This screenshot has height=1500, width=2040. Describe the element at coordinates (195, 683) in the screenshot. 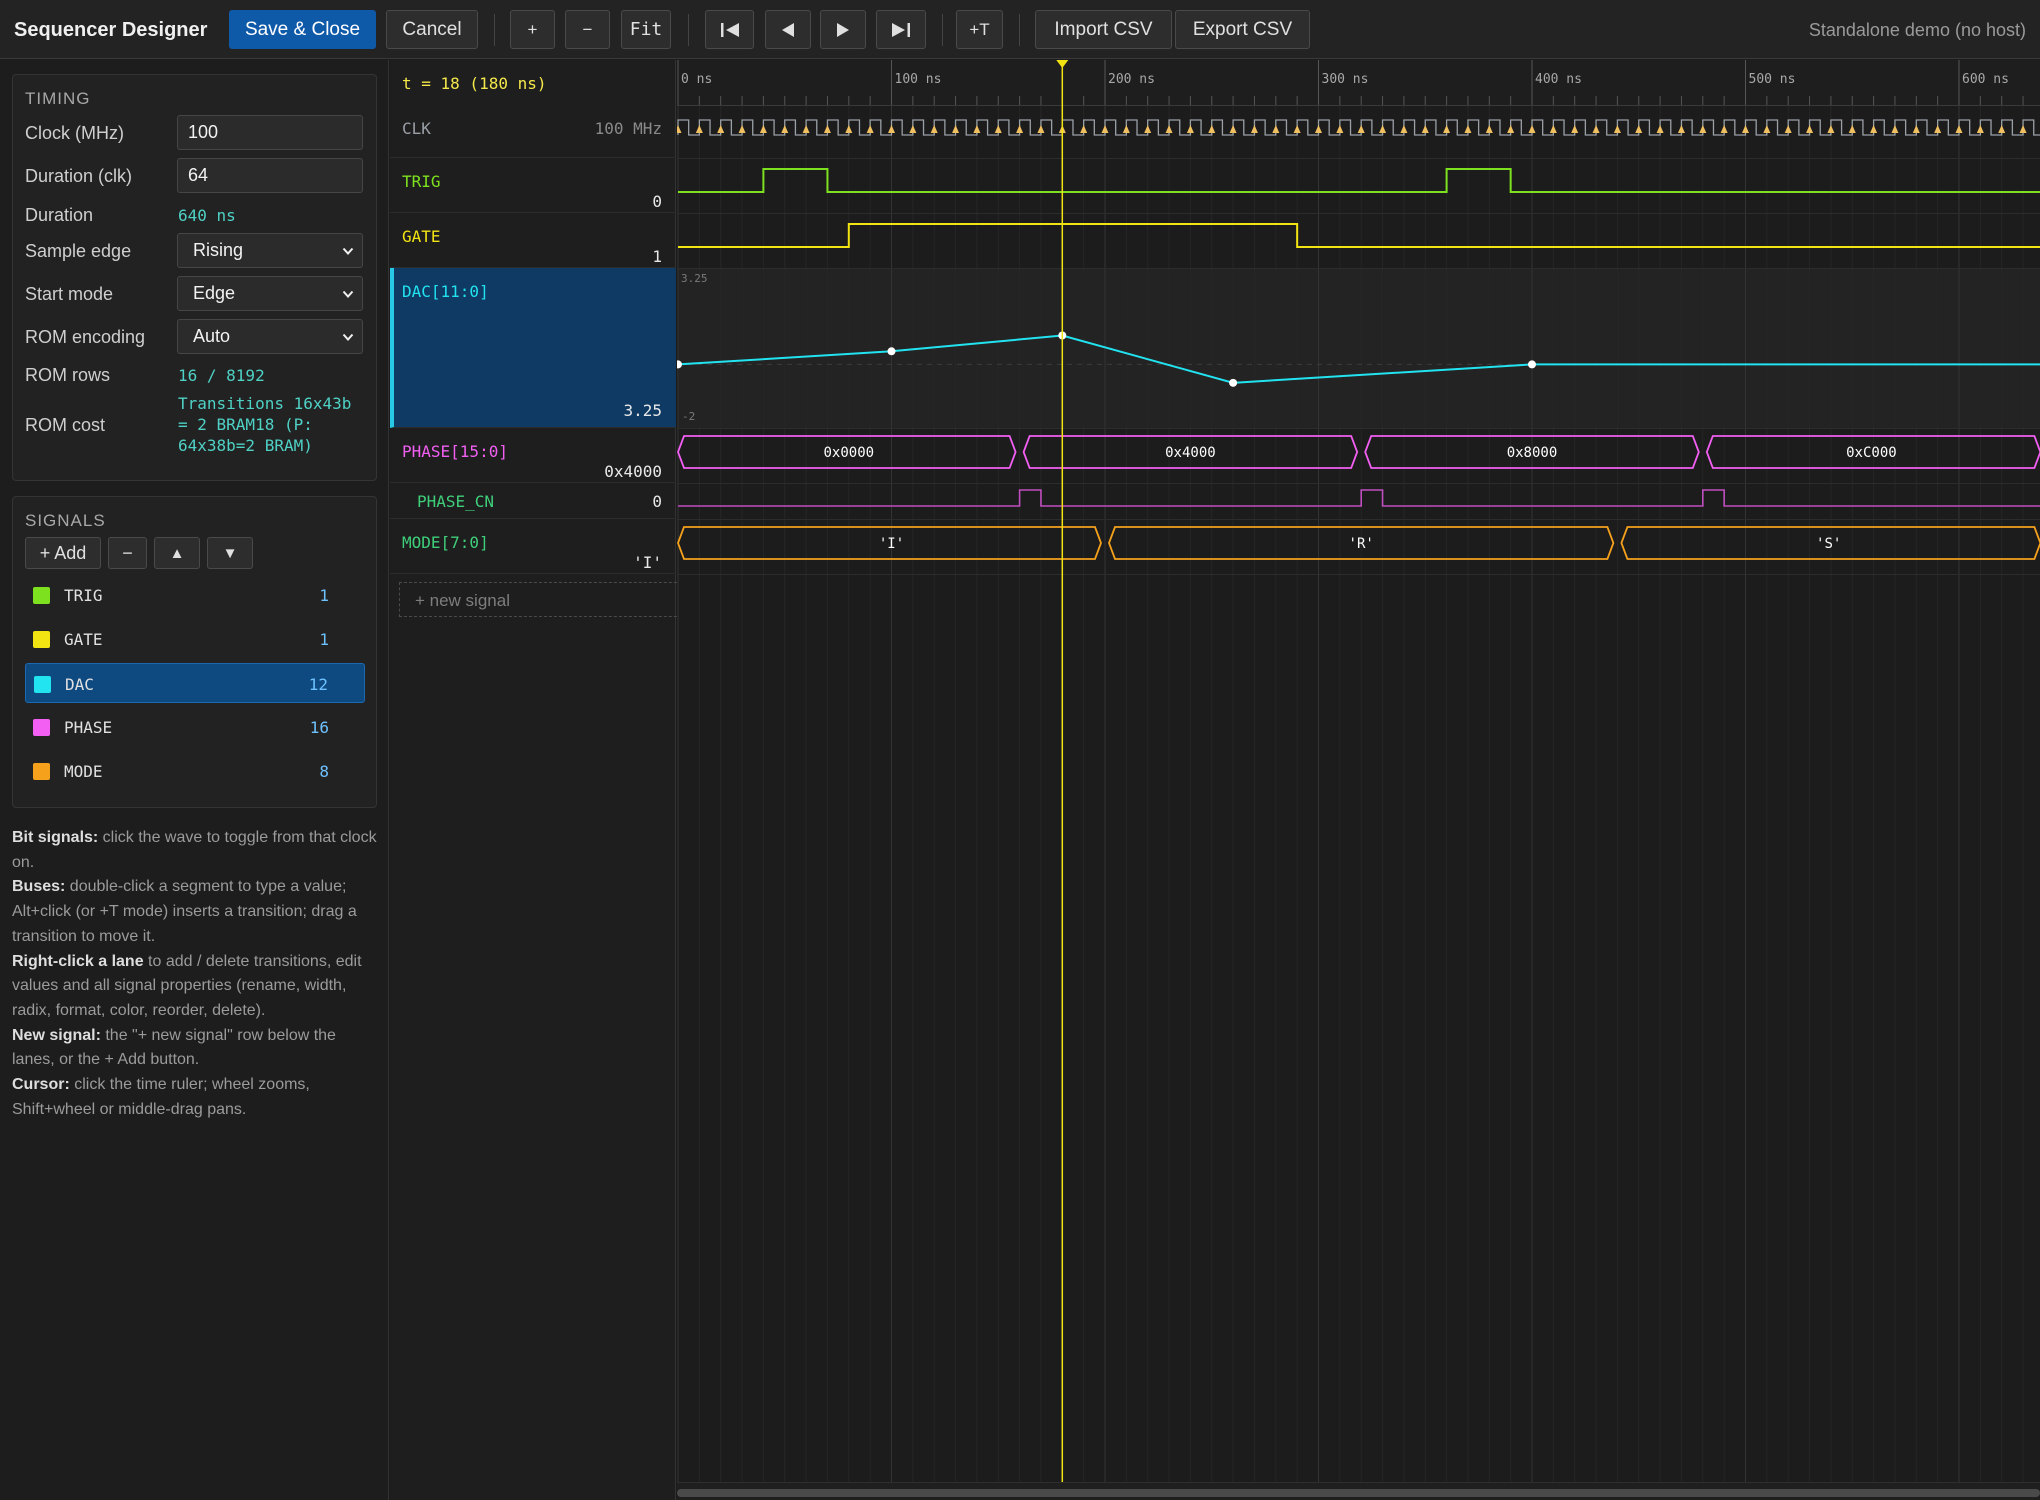

I see `signal-item-dac: DAC 12` at that location.